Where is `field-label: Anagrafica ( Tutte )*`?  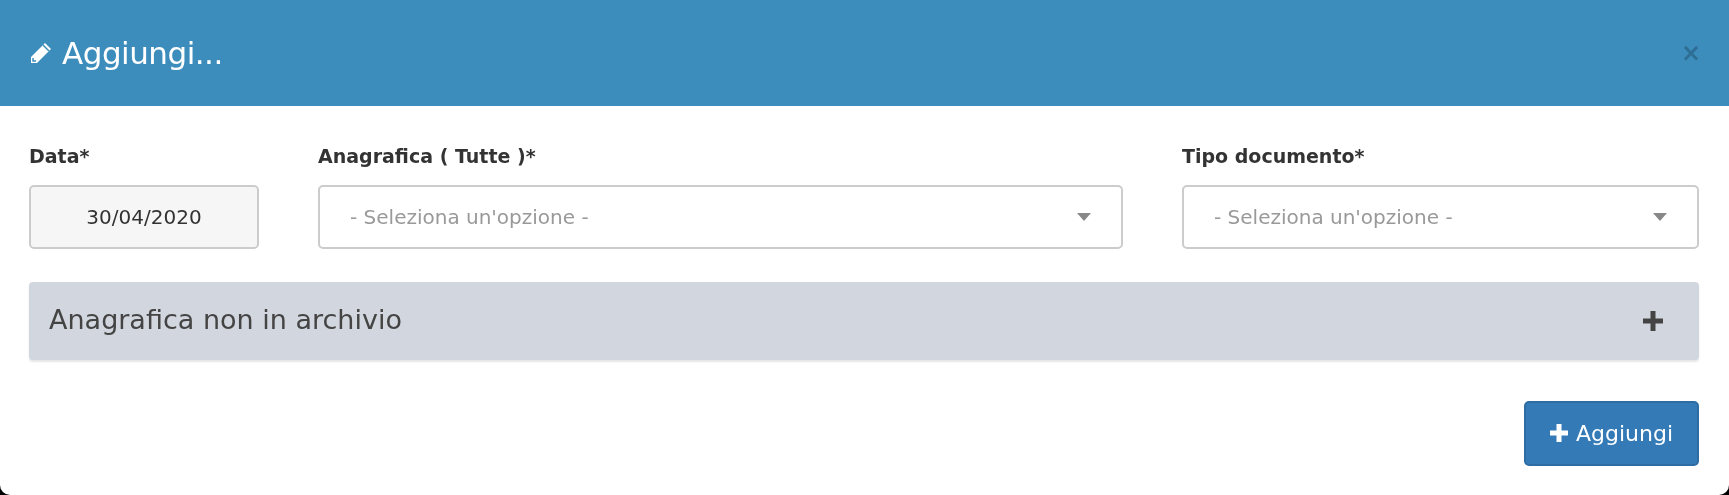
field-label: Anagrafica ( Tutte )* is located at coordinates (427, 156).